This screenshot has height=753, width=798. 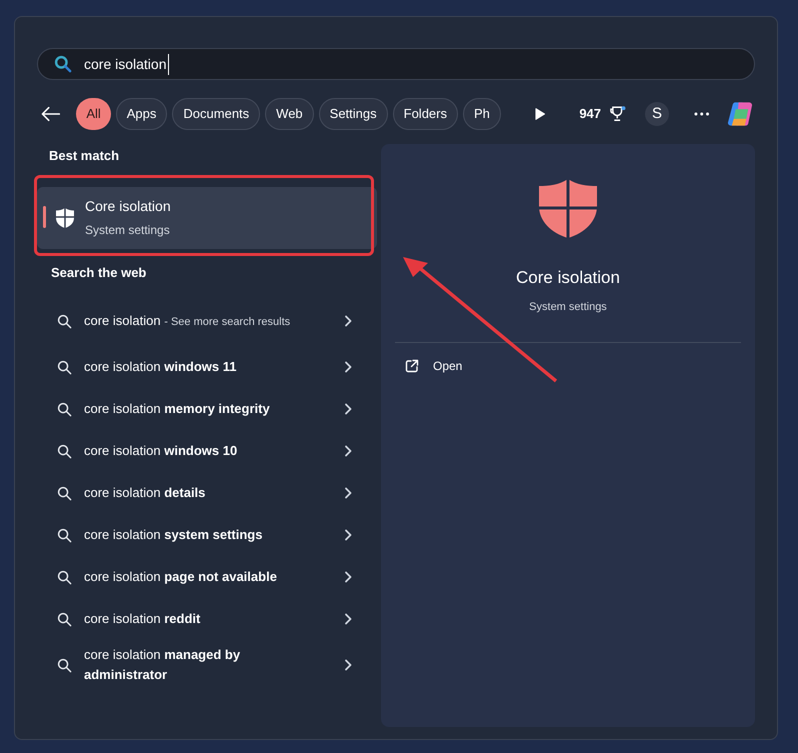 I want to click on web-suggestion-item: core isolation - See more search results, so click(x=207, y=321).